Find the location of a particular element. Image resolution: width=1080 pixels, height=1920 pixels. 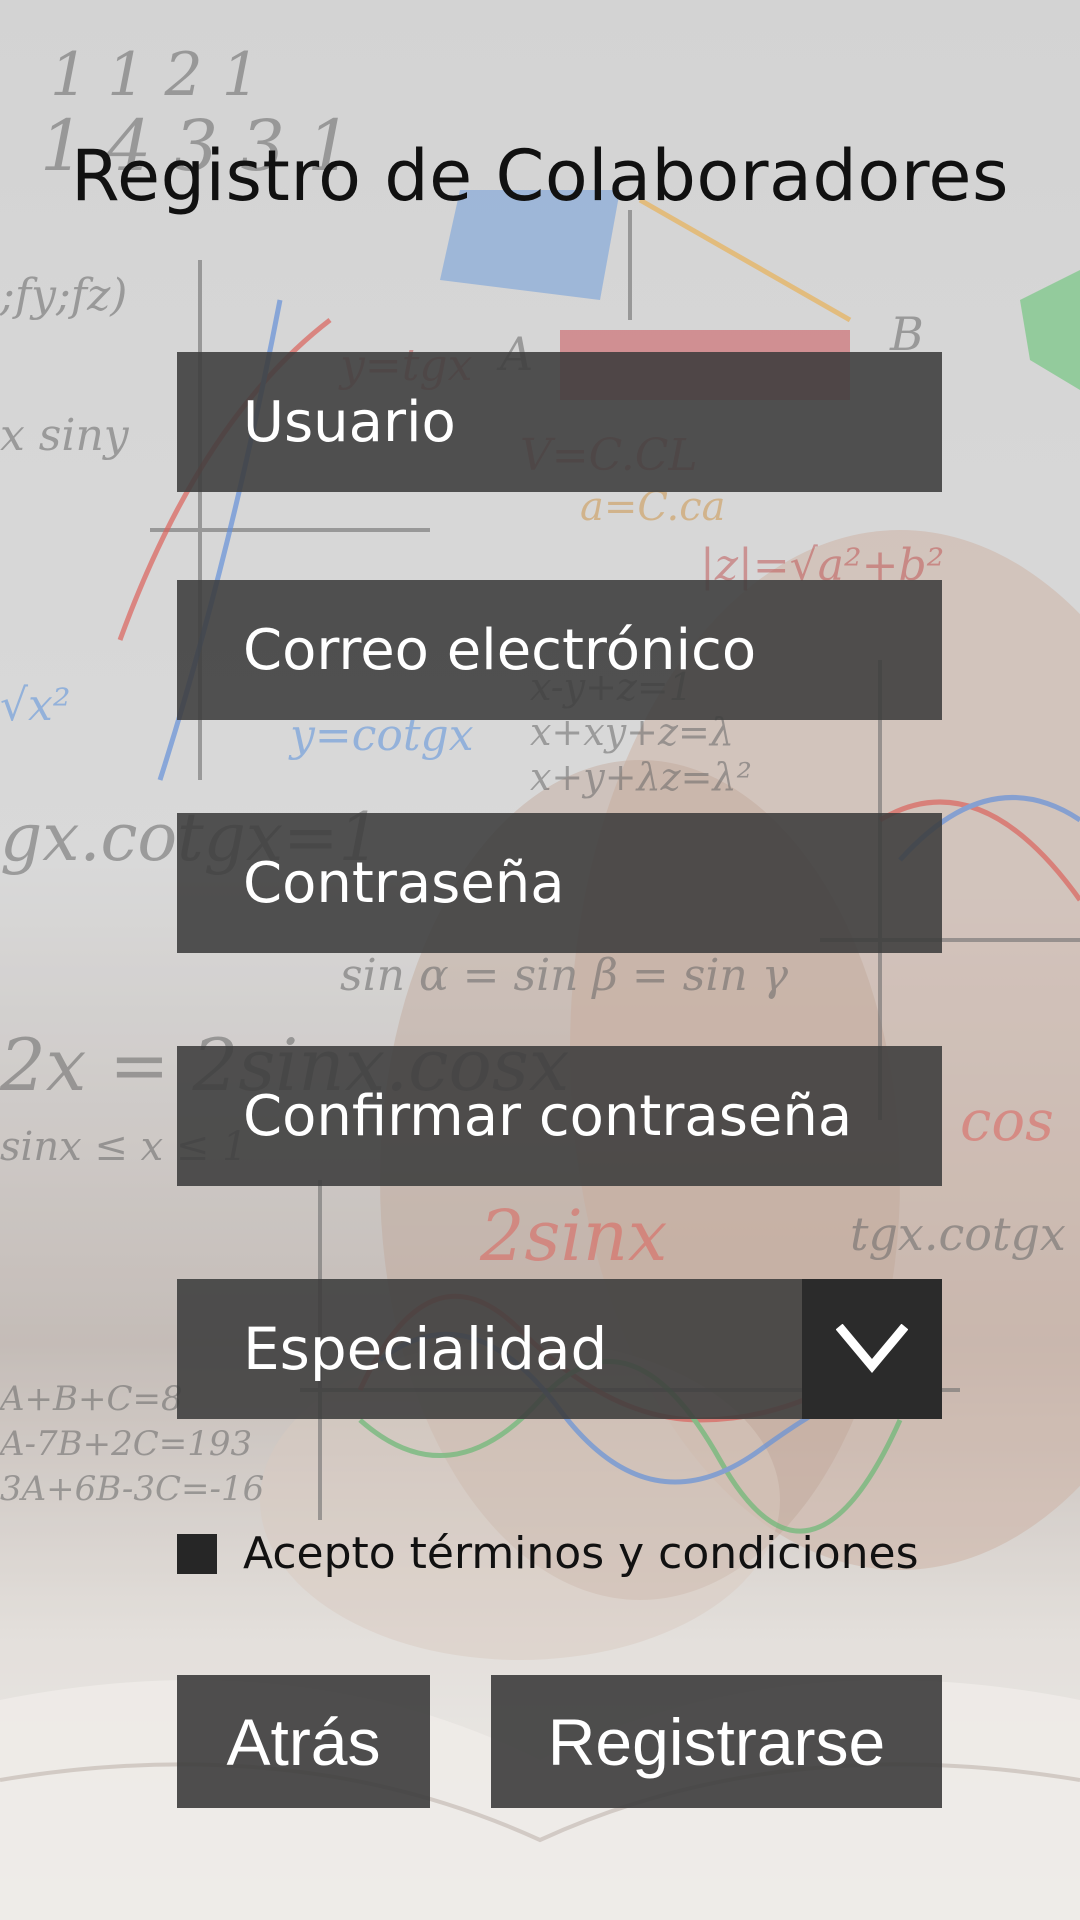

specialty-dropdown: Especialidad is located at coordinates (559, 1349).